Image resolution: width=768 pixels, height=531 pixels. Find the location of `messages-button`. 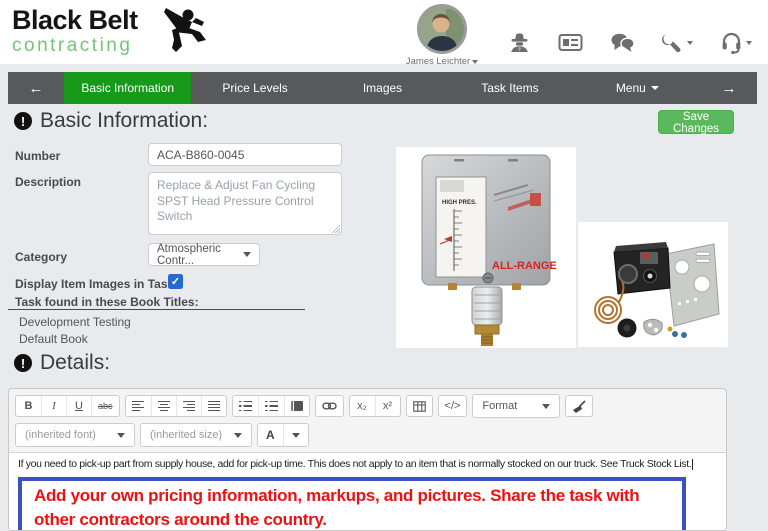

messages-button is located at coordinates (622, 42).